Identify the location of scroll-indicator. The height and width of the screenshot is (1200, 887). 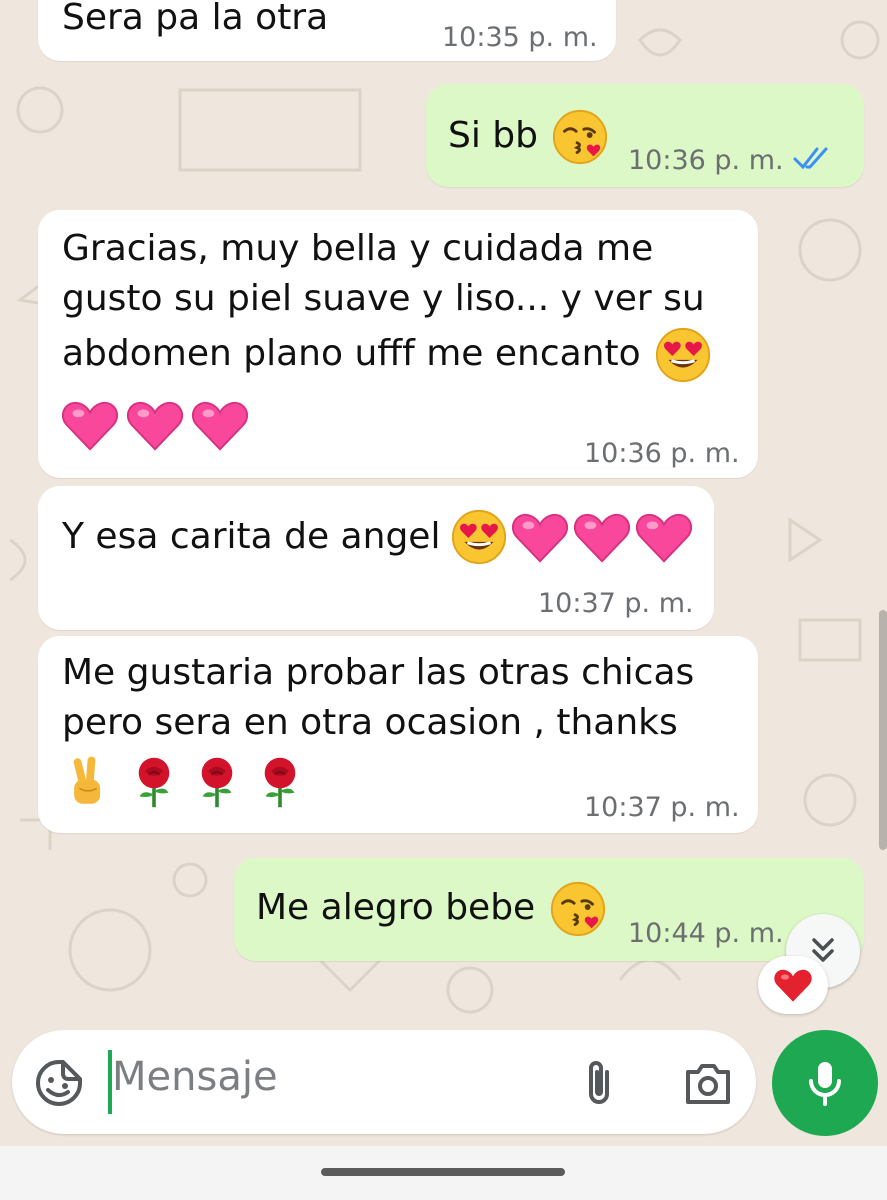
(883, 730).